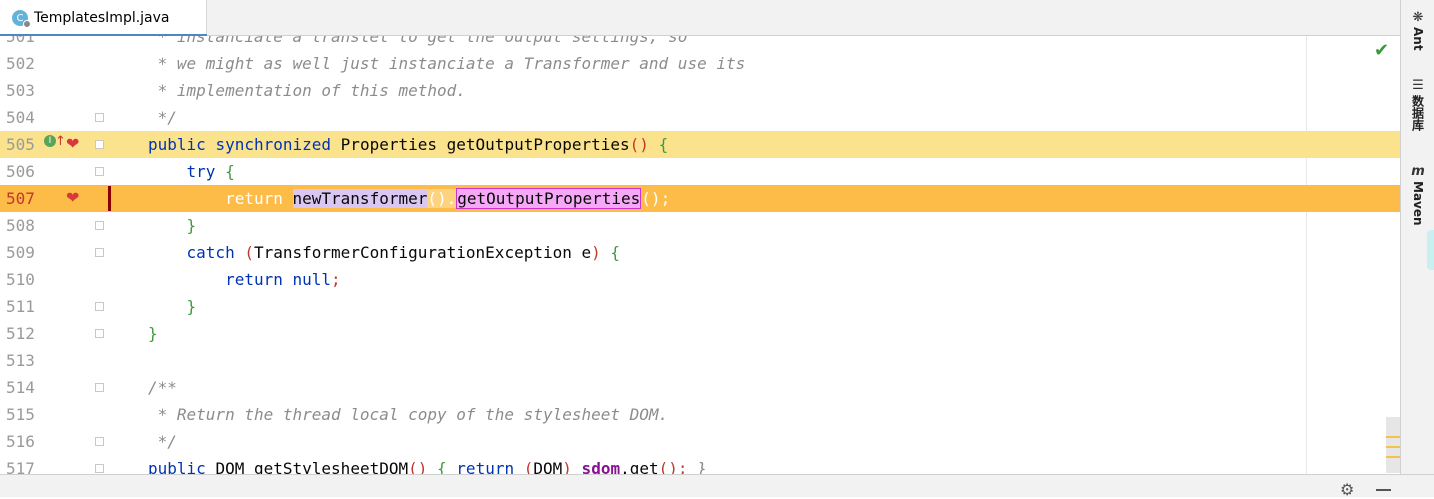  Describe the element at coordinates (700, 441) in the screenshot. I see `code-line: 516 */` at that location.